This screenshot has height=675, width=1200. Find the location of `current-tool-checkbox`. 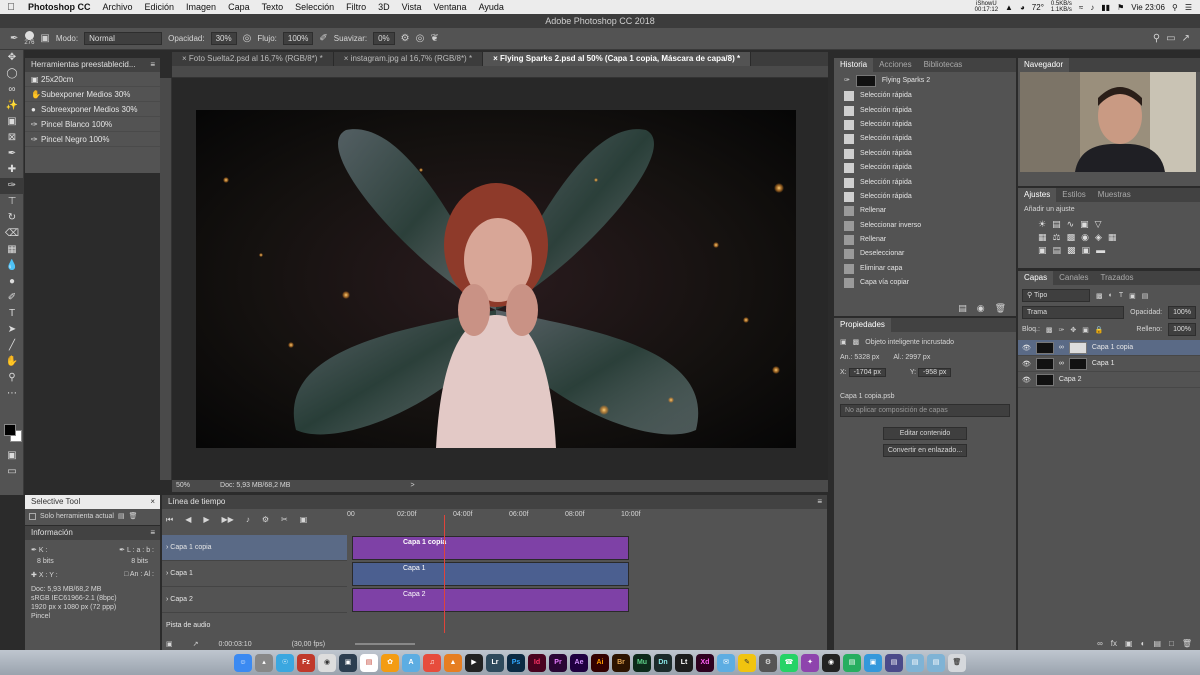

current-tool-checkbox is located at coordinates (32, 516).